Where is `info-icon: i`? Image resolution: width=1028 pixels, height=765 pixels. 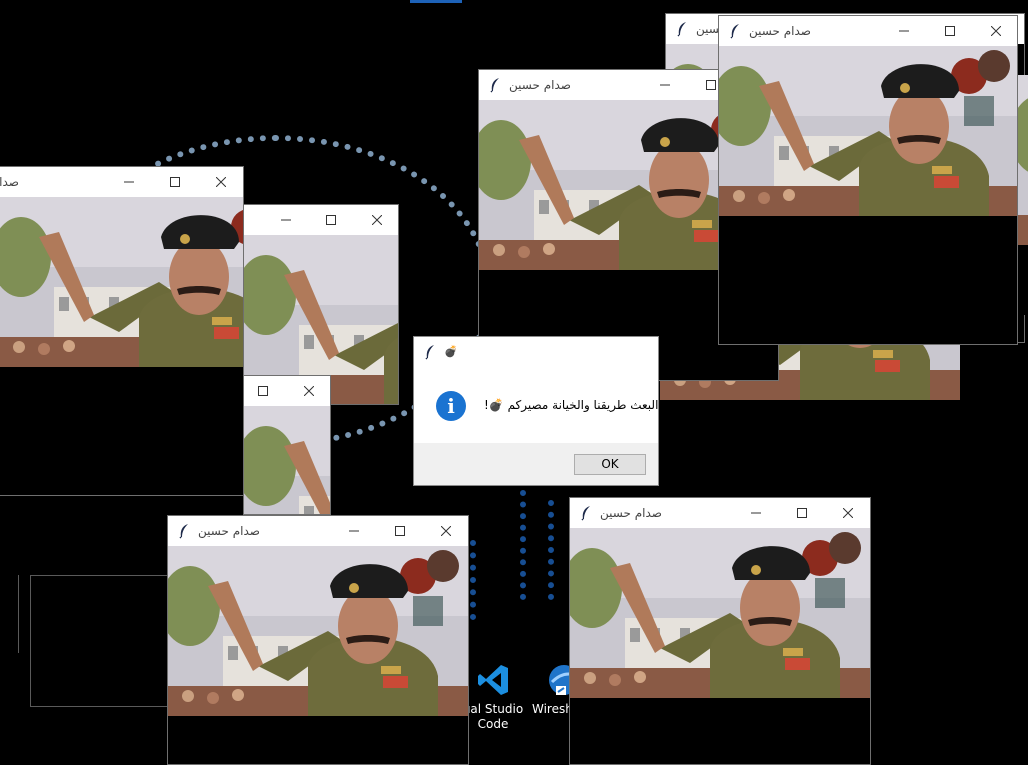
info-icon: i is located at coordinates (451, 406).